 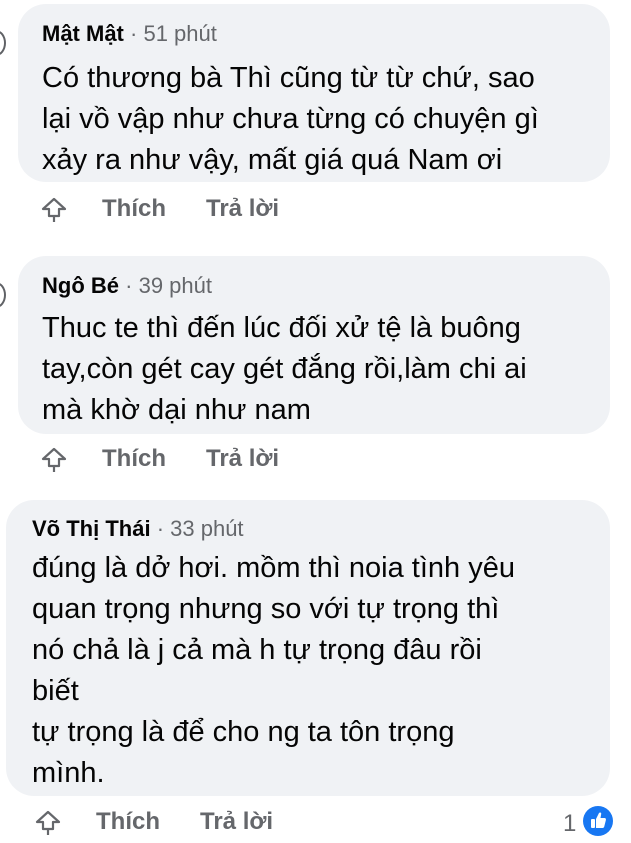 I want to click on comment-author: Mật Mật, so click(x=83, y=33).